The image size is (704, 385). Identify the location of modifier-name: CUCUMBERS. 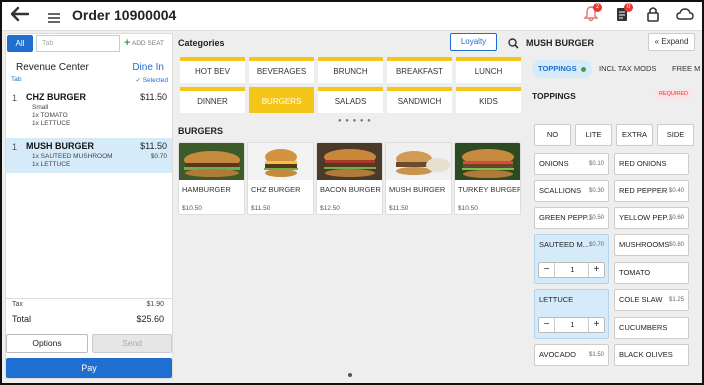
(643, 327).